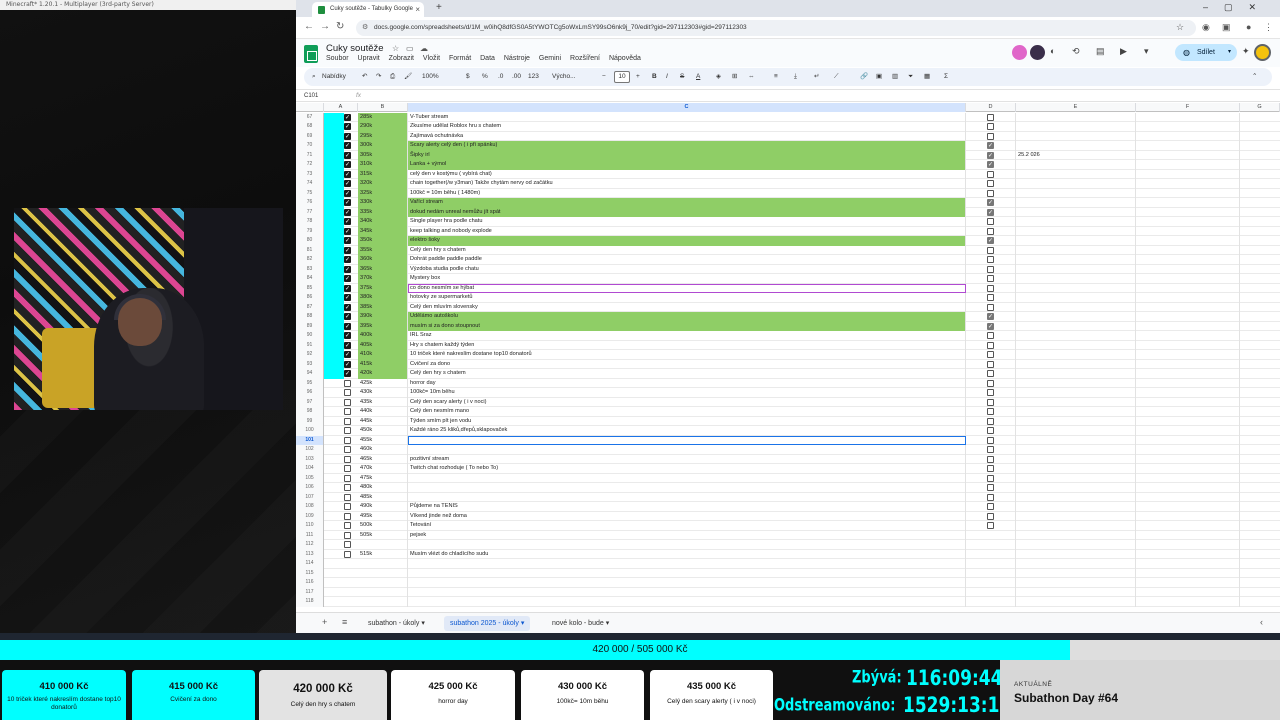 The height and width of the screenshot is (720, 1280). What do you see at coordinates (383, 260) in the screenshot?
I see `cell-b-amount: 360k` at bounding box center [383, 260].